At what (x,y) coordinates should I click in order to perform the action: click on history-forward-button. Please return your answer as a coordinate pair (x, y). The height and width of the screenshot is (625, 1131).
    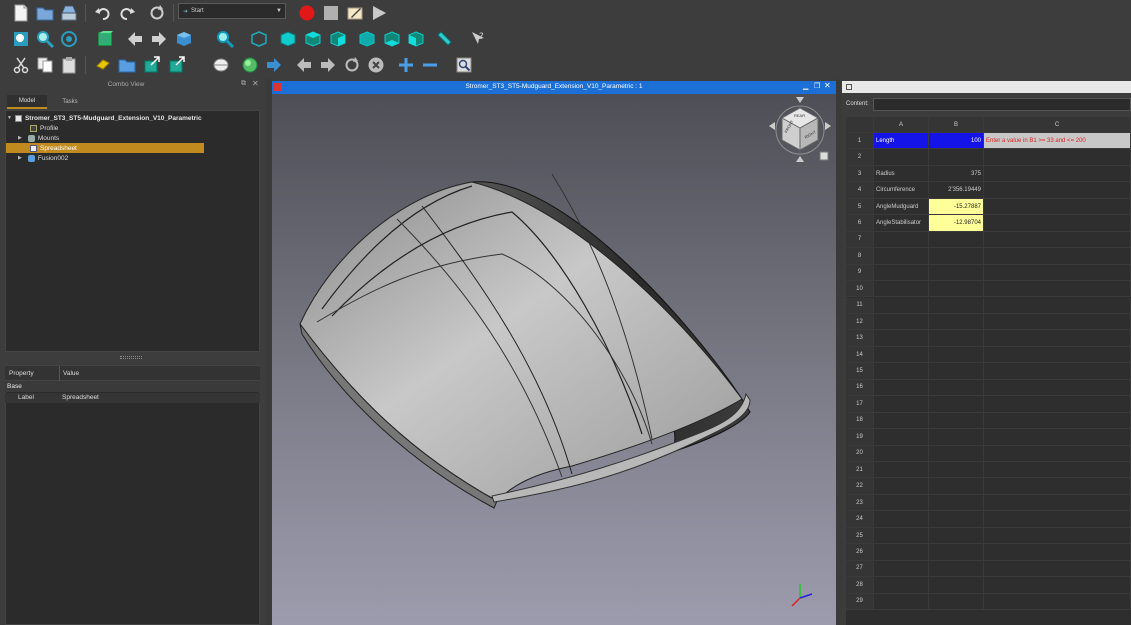
    Looking at the image, I should click on (328, 65).